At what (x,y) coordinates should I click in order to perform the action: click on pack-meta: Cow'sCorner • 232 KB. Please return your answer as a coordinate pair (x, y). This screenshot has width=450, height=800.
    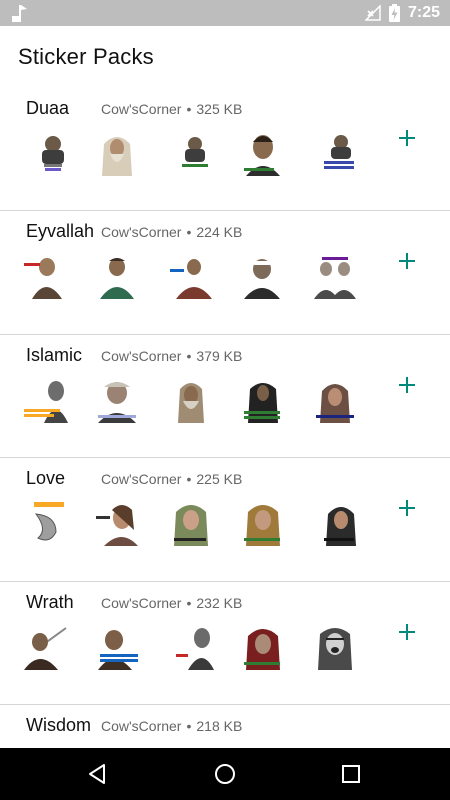
    Looking at the image, I should click on (171, 603).